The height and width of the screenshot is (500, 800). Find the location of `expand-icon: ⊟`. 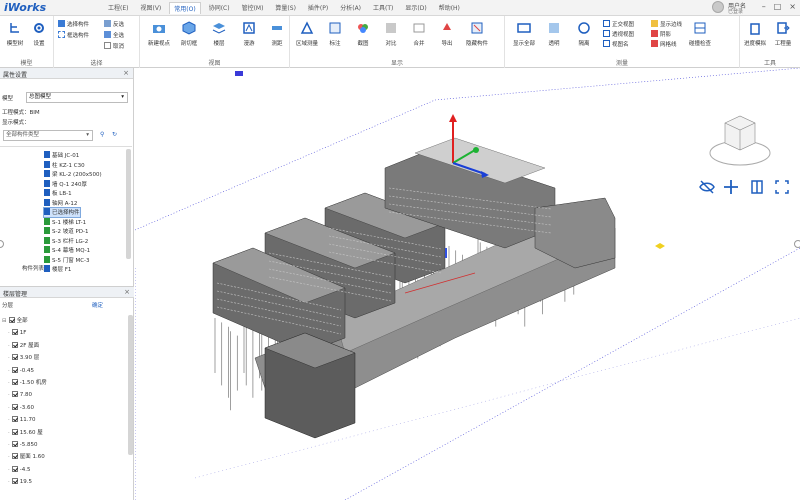

expand-icon: ⊟ is located at coordinates (4, 321).